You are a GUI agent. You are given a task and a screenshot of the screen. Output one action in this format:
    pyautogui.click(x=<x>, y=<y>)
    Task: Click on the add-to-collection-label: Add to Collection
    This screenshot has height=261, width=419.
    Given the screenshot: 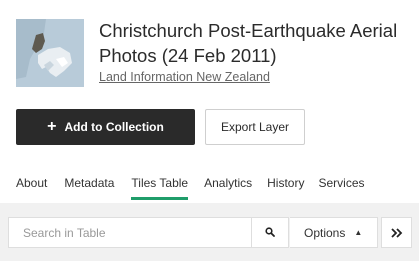 What is the action you would take?
    pyautogui.click(x=114, y=127)
    